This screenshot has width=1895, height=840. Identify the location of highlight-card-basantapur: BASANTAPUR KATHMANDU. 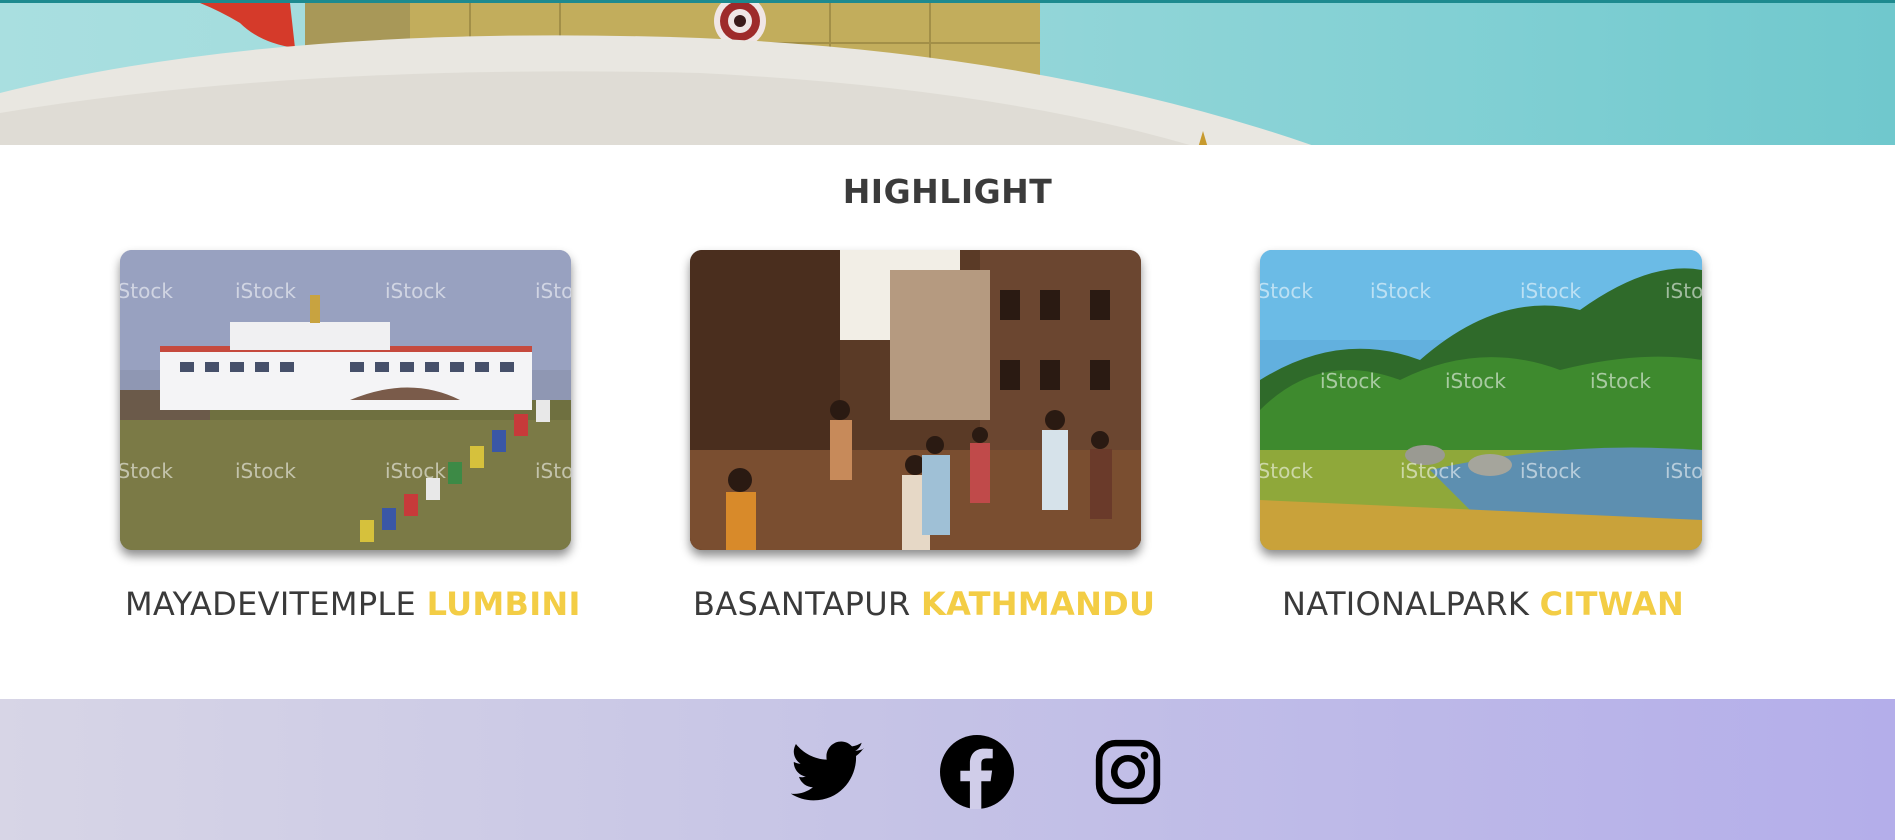
(922, 436).